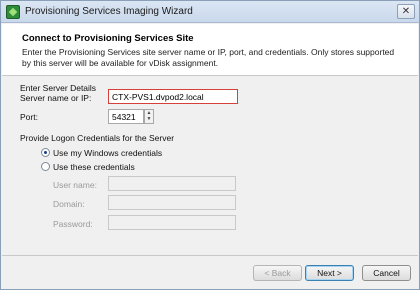 The image size is (420, 290). Describe the element at coordinates (56, 98) in the screenshot. I see `server-name-label: Server name or IP:` at that location.